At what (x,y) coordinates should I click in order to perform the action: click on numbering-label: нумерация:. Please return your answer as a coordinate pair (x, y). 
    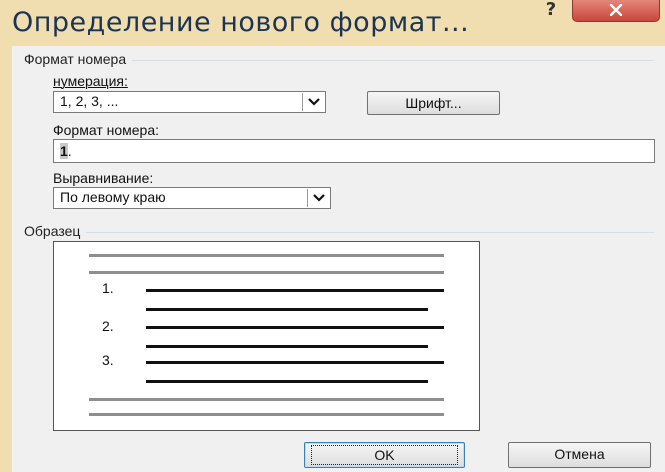
    Looking at the image, I should click on (90, 81).